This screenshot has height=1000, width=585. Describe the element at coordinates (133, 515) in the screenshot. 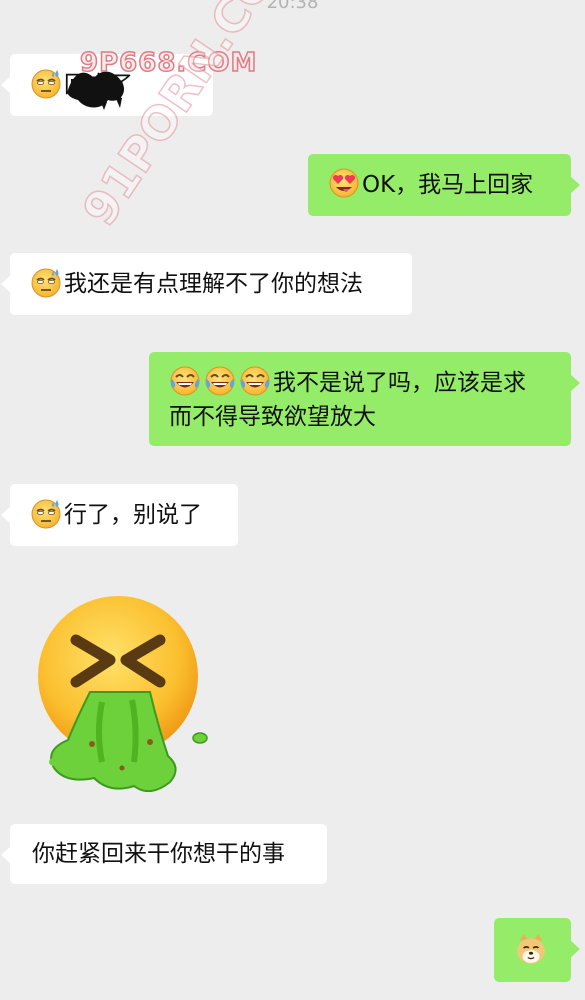

I see `message-text: 行了，别说了` at that location.